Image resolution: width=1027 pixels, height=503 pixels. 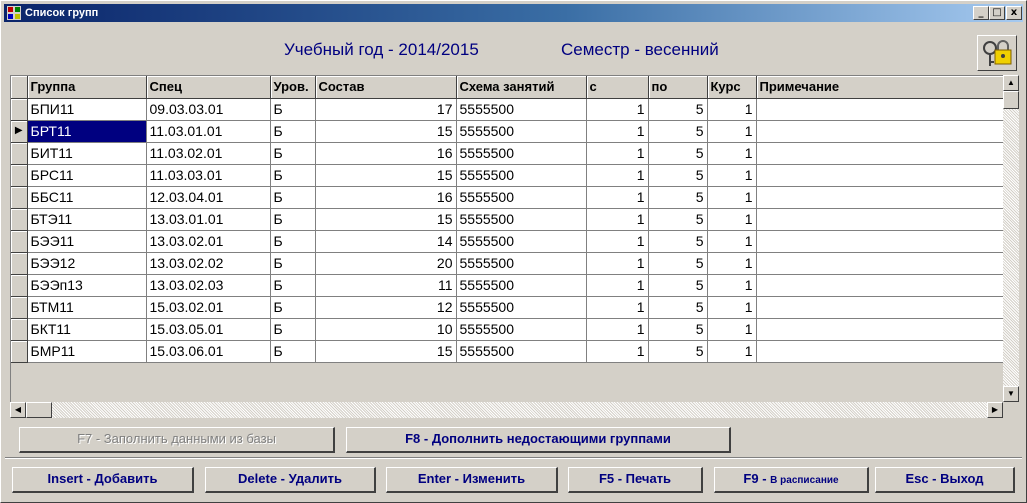 I want to click on cell-group: БРС11, so click(x=87, y=175).